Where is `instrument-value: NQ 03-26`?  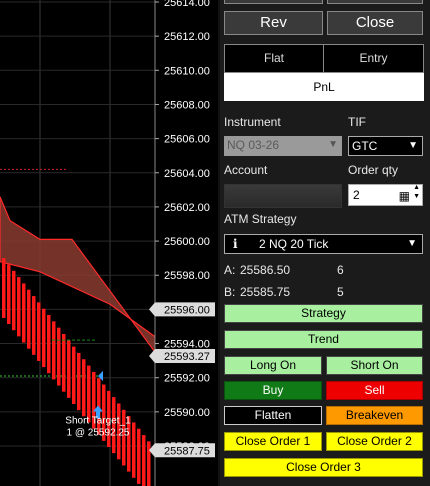 instrument-value: NQ 03-26 is located at coordinates (253, 145).